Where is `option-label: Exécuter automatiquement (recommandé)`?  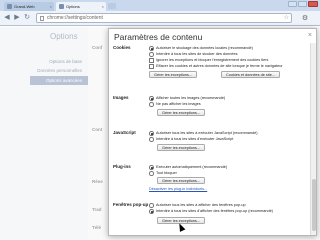 option-label: Exécuter automatiquement (recommandé) is located at coordinates (192, 167).